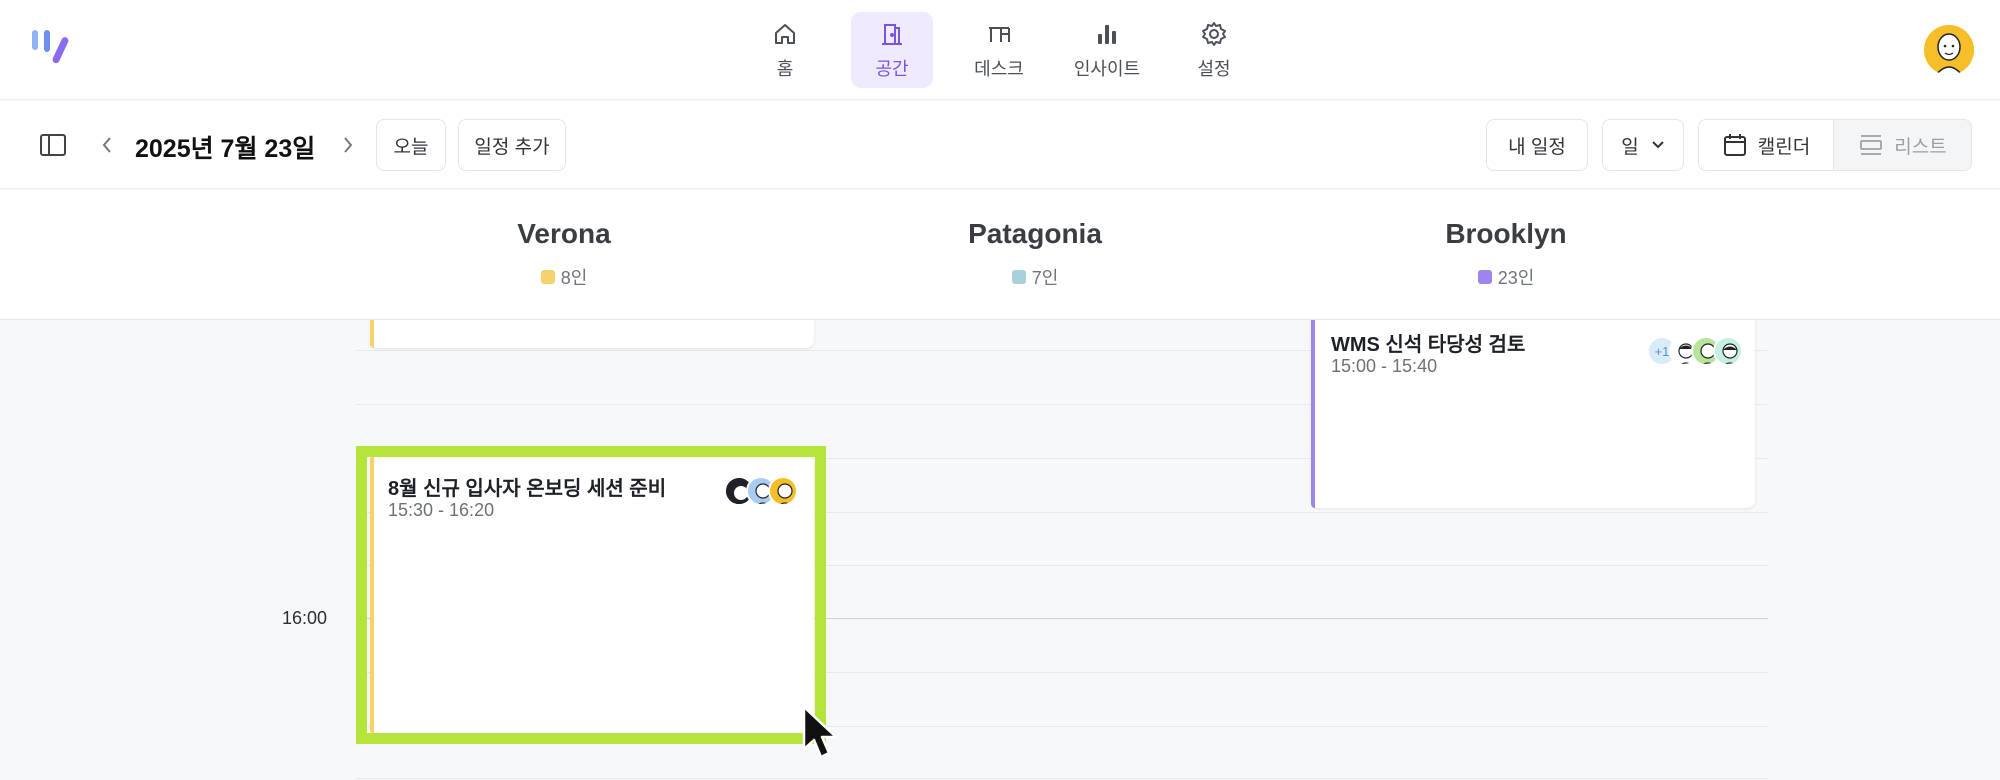 The width and height of the screenshot is (2000, 780). Describe the element at coordinates (305, 618) in the screenshot. I see `time-label: 16:00` at that location.